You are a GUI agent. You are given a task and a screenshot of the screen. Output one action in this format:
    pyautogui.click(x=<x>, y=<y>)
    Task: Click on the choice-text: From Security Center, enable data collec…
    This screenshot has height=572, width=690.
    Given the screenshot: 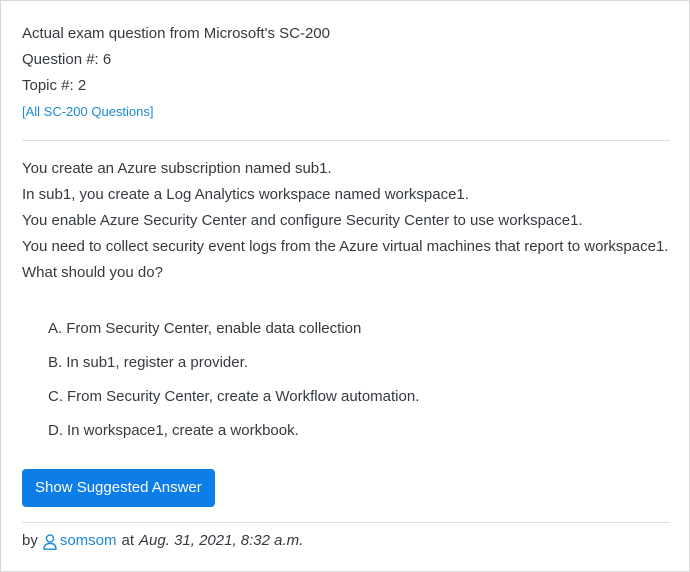 What is the action you would take?
    pyautogui.click(x=214, y=328)
    